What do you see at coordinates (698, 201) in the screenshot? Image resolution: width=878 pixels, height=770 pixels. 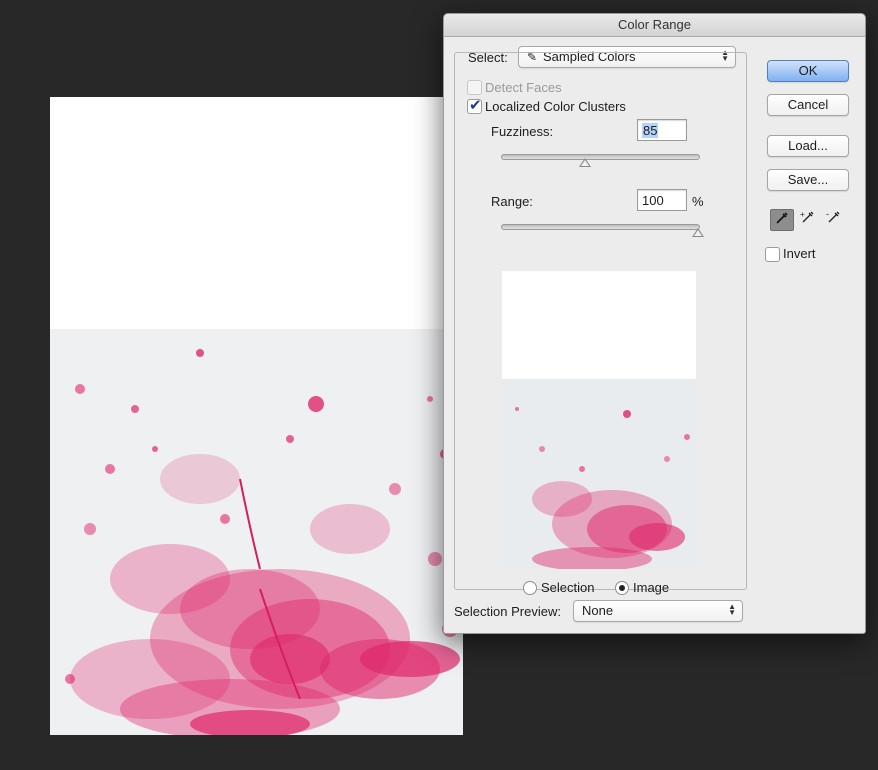 I see `range-unit: %` at bounding box center [698, 201].